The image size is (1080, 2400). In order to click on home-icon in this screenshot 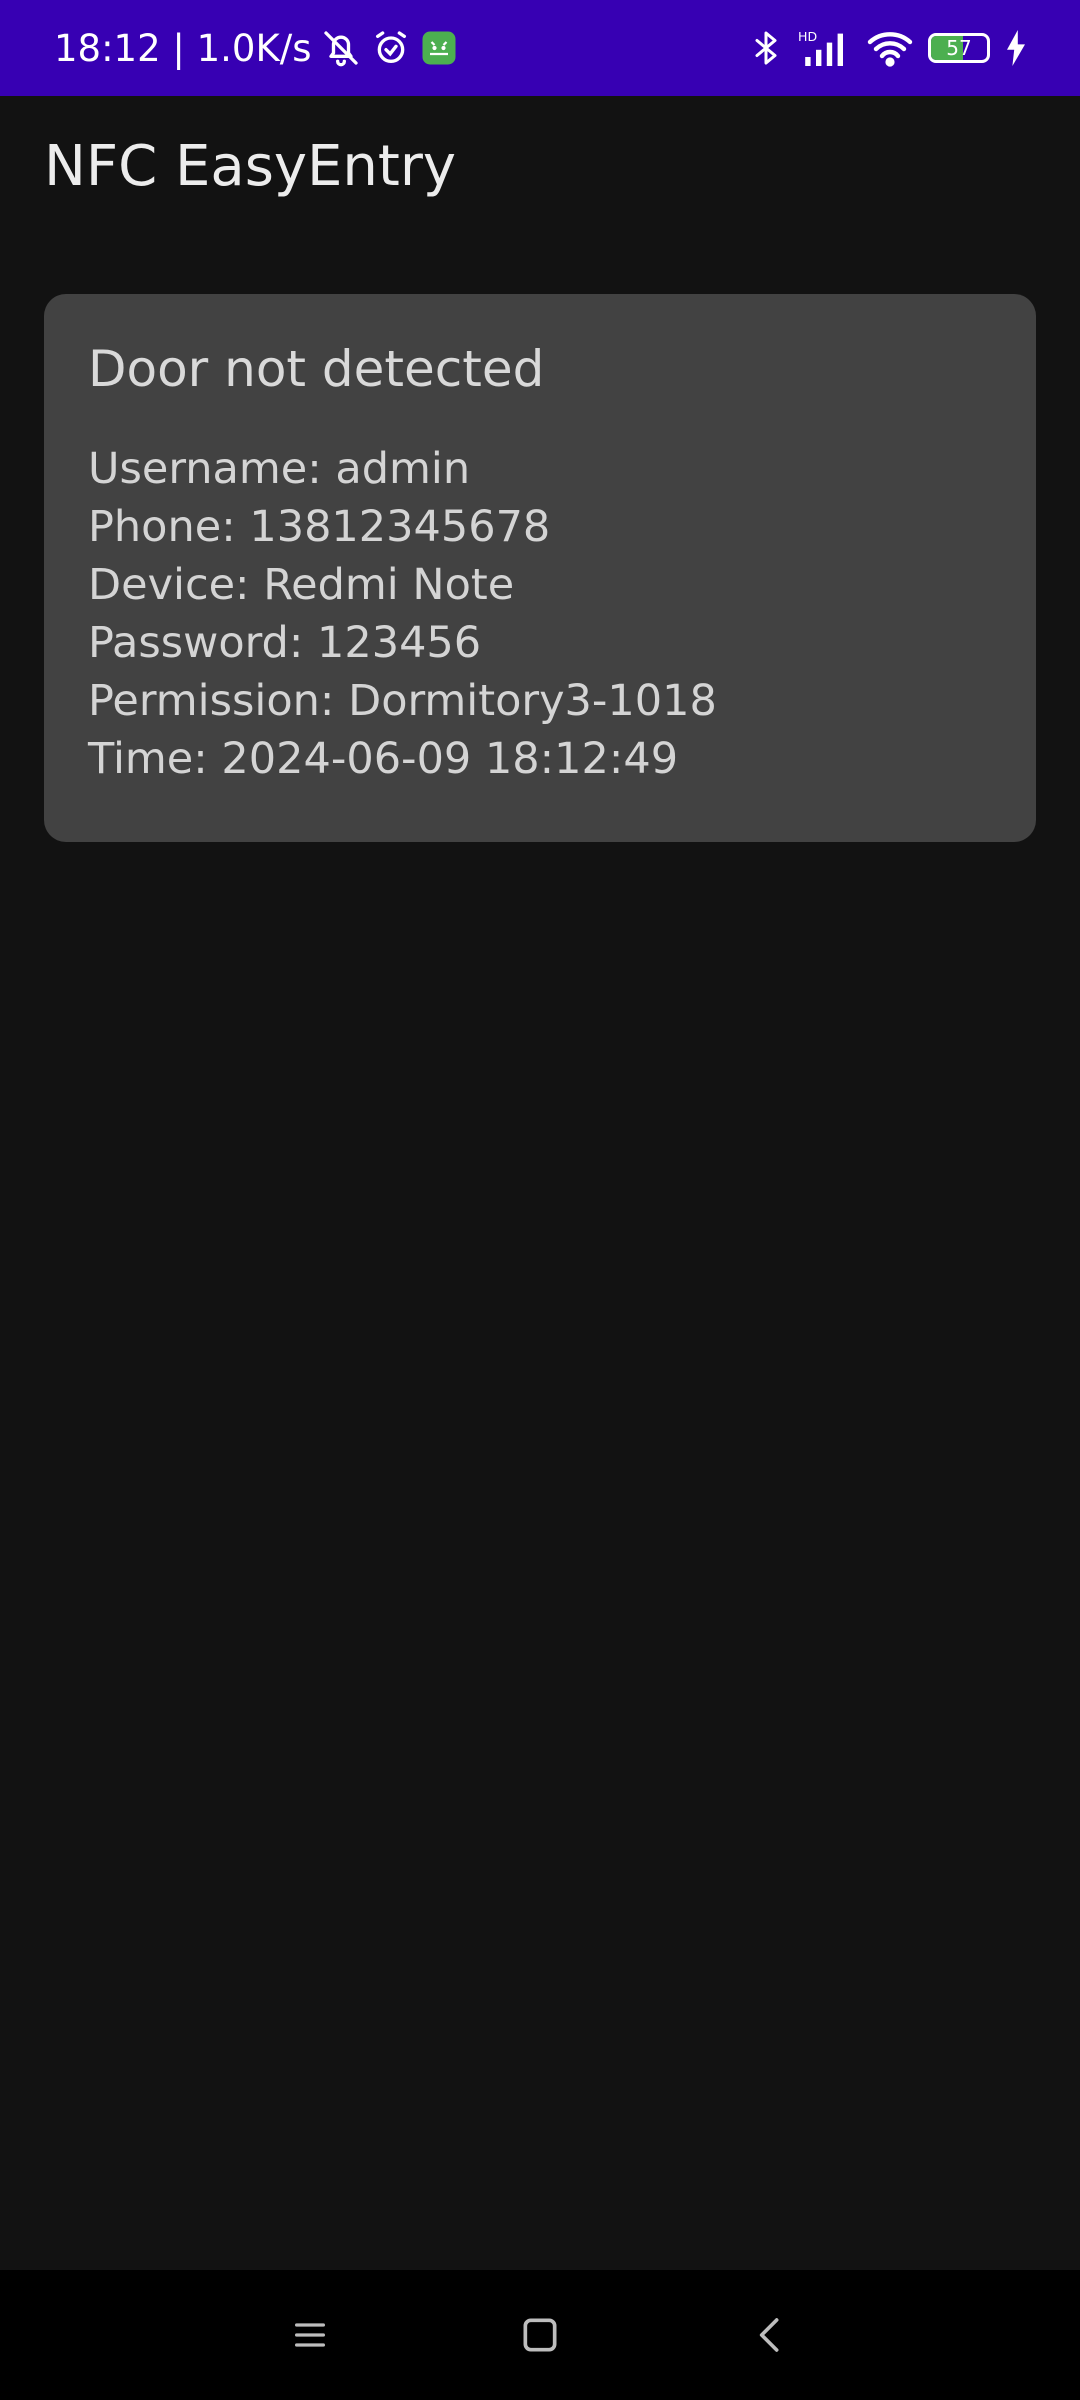, I will do `click(540, 2335)`.